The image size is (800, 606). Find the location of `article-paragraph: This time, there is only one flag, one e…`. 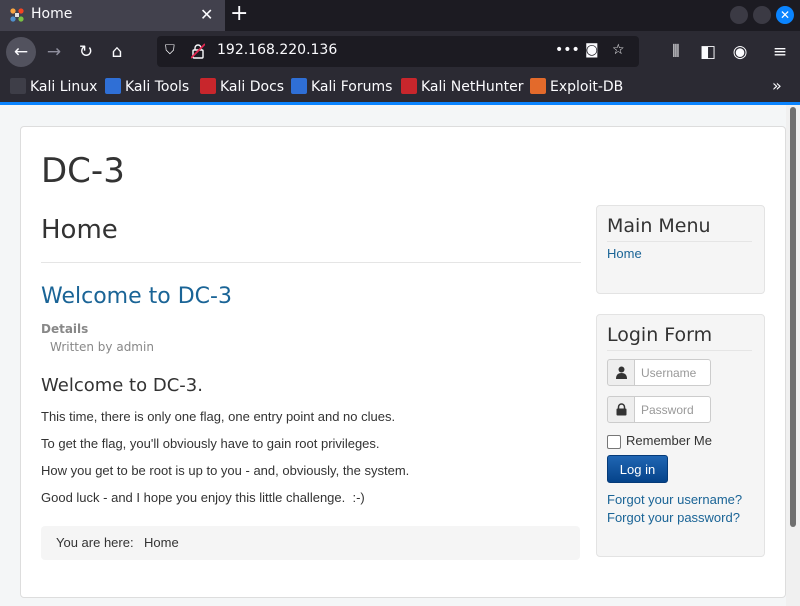

article-paragraph: This time, there is only one flag, one e… is located at coordinates (218, 416).